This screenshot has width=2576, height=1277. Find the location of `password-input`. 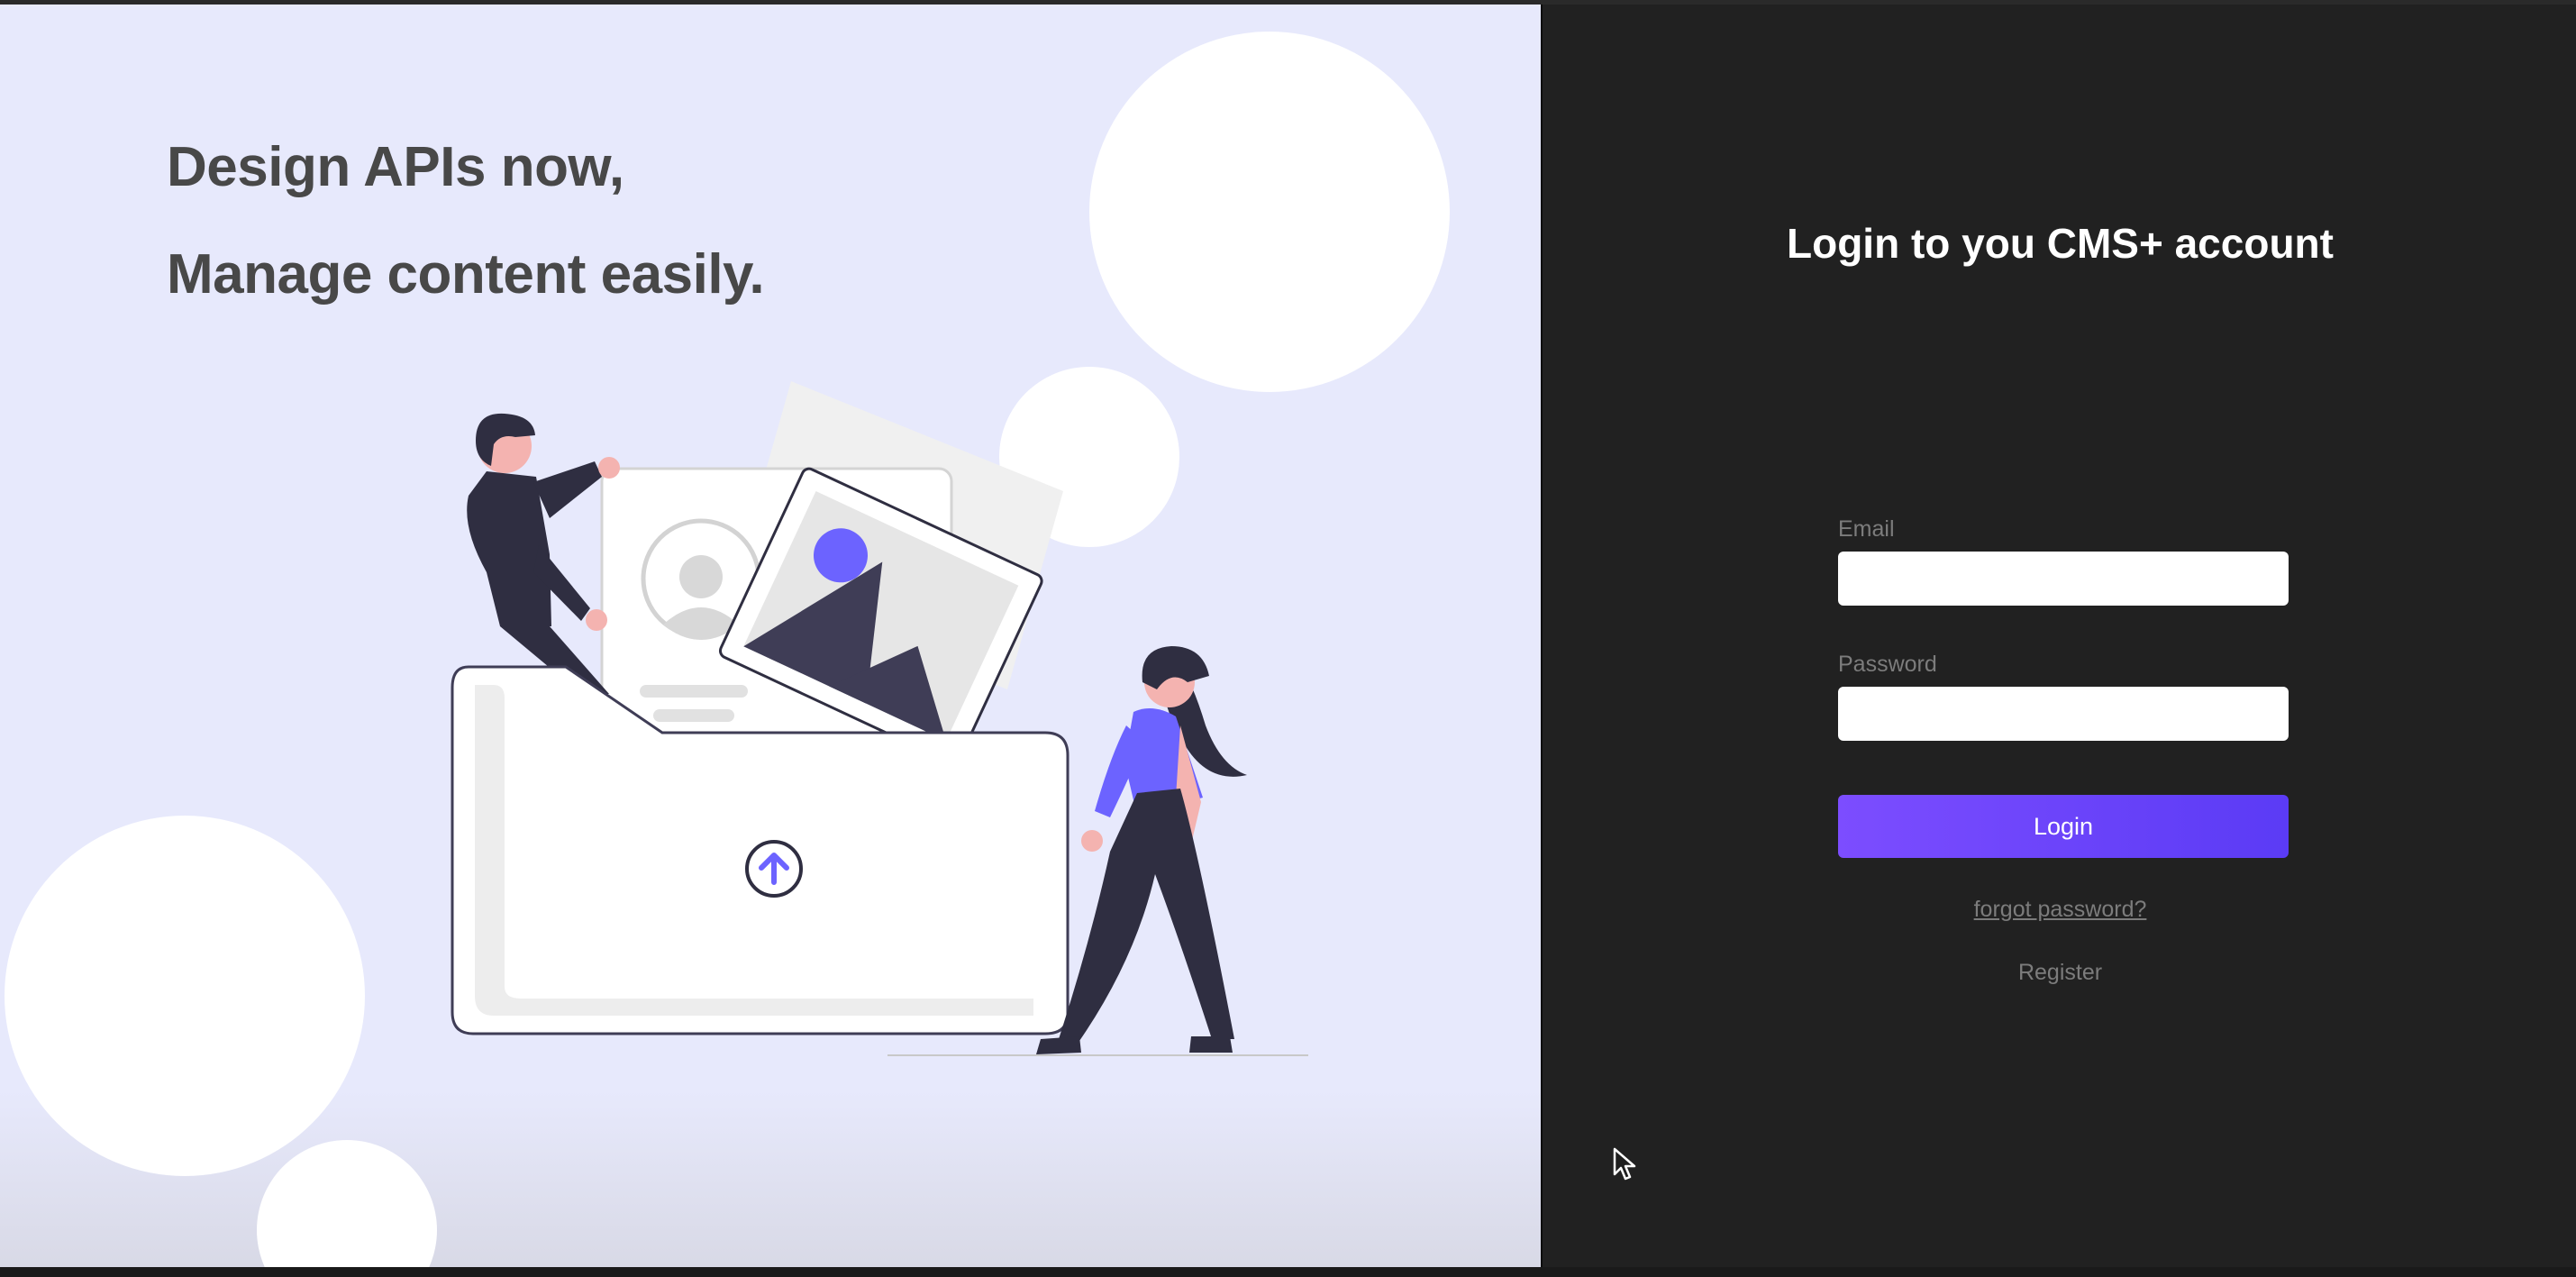

password-input is located at coordinates (2063, 714).